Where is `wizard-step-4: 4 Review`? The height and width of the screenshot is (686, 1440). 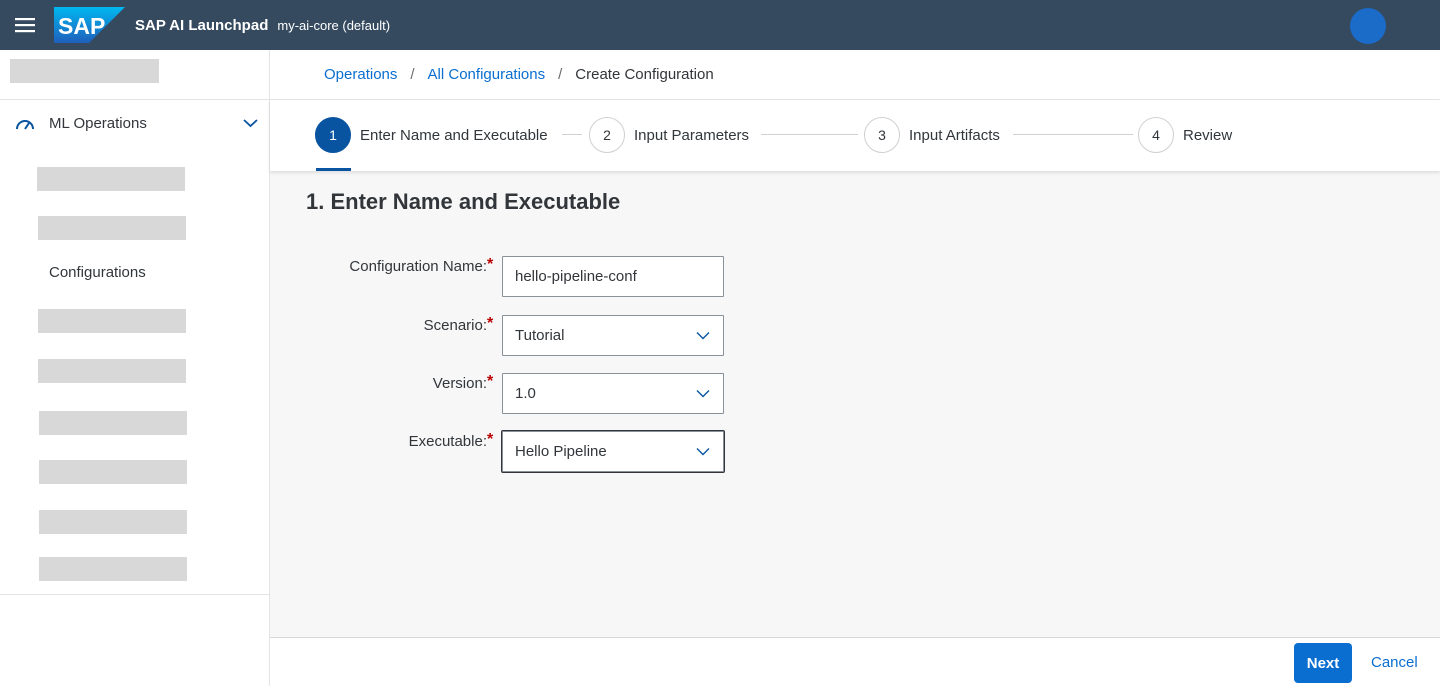 wizard-step-4: 4 Review is located at coordinates (1185, 135).